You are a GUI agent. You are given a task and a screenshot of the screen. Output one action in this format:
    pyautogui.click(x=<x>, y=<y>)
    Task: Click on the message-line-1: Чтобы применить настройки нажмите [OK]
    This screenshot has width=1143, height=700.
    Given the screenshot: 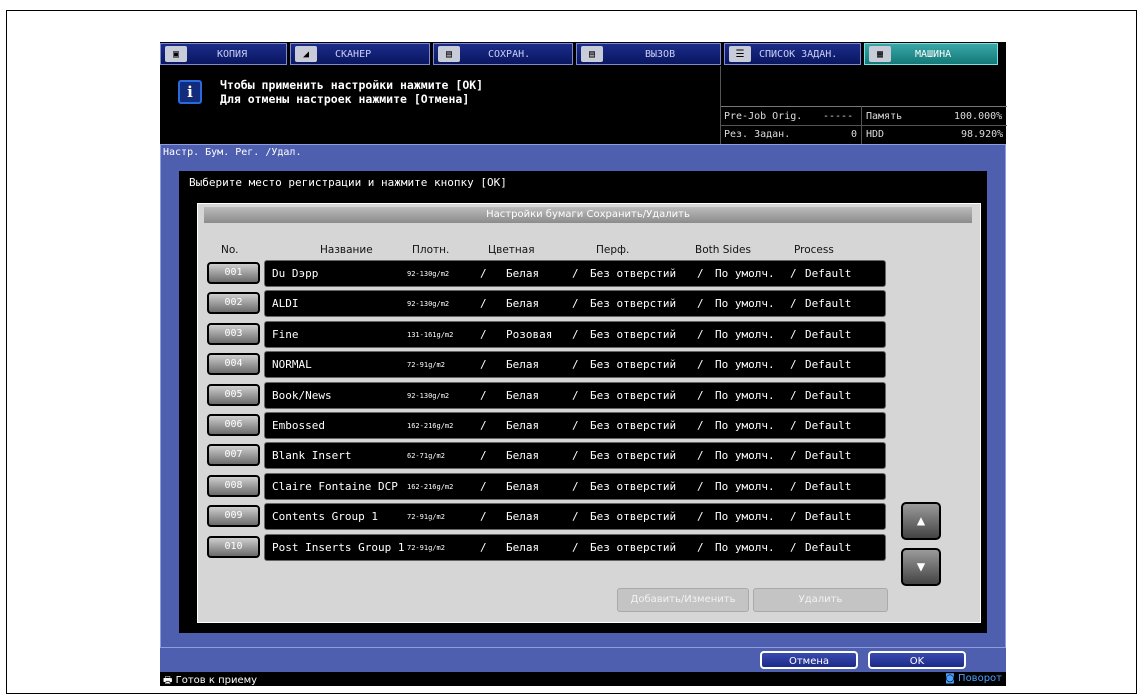 What is the action you would take?
    pyautogui.click(x=352, y=85)
    